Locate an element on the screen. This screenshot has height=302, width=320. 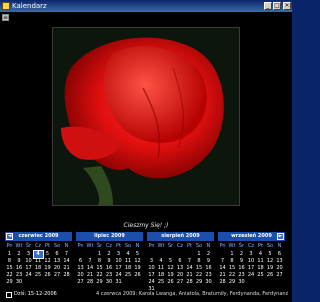
day-cell: 31 is located at coordinates (118, 282).